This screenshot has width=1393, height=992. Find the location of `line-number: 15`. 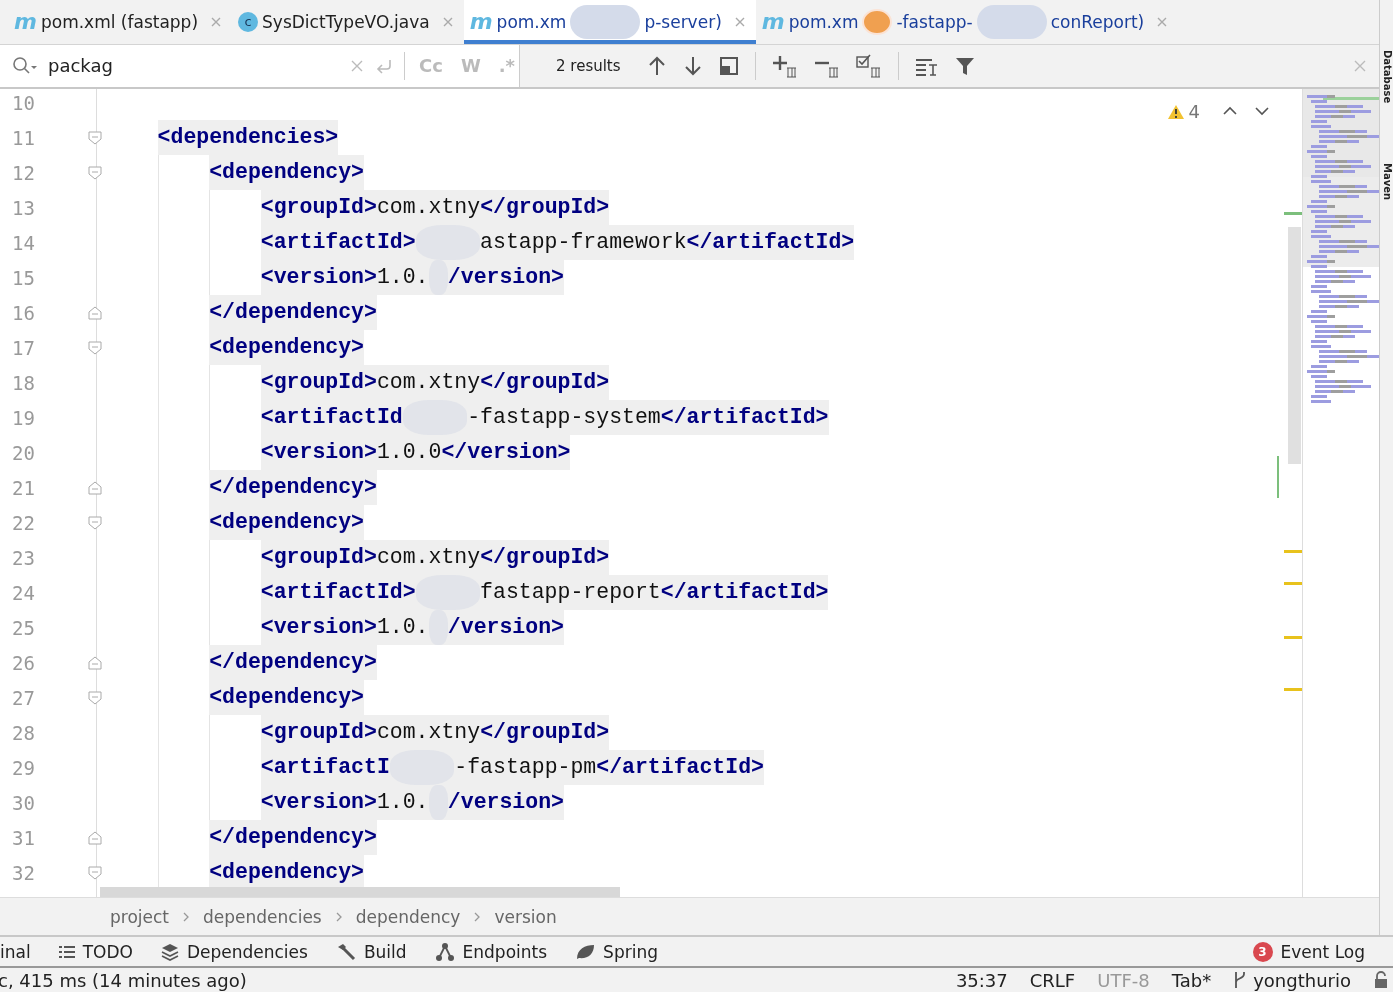

line-number: 15 is located at coordinates (23, 277).